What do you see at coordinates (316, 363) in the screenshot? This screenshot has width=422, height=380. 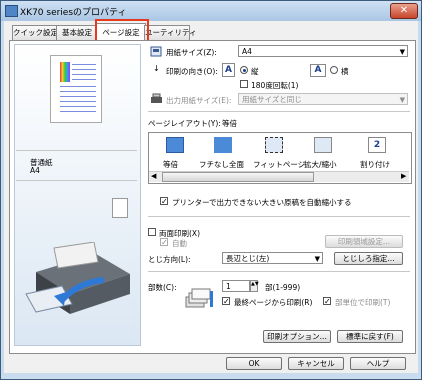 I see `cancel-button: キャンセル` at bounding box center [316, 363].